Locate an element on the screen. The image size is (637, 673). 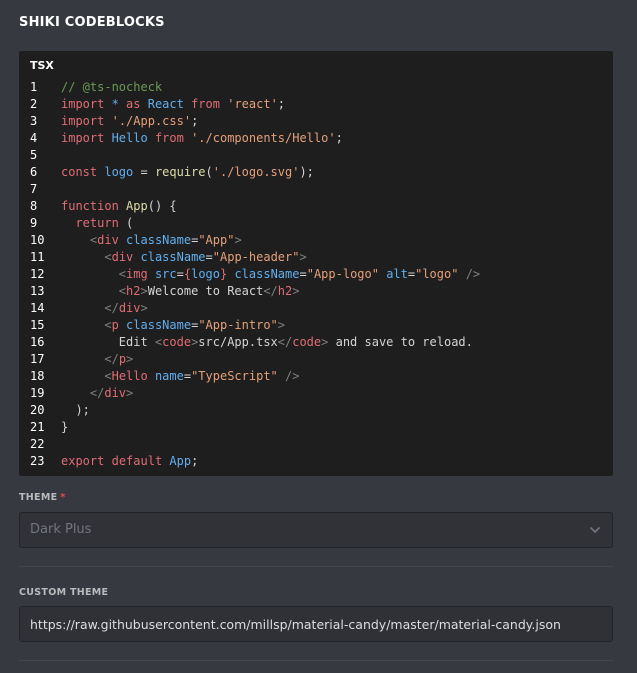
code-token: () { is located at coordinates (162, 206).